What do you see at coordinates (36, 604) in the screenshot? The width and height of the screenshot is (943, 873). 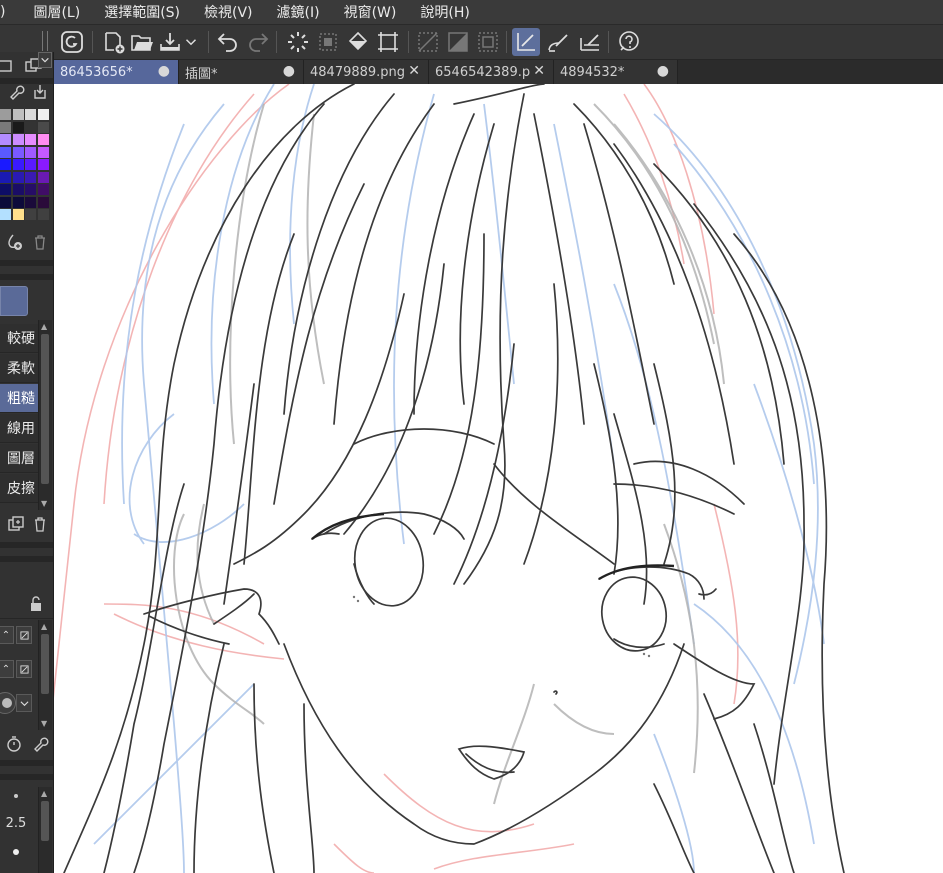 I see `lock-icon` at bounding box center [36, 604].